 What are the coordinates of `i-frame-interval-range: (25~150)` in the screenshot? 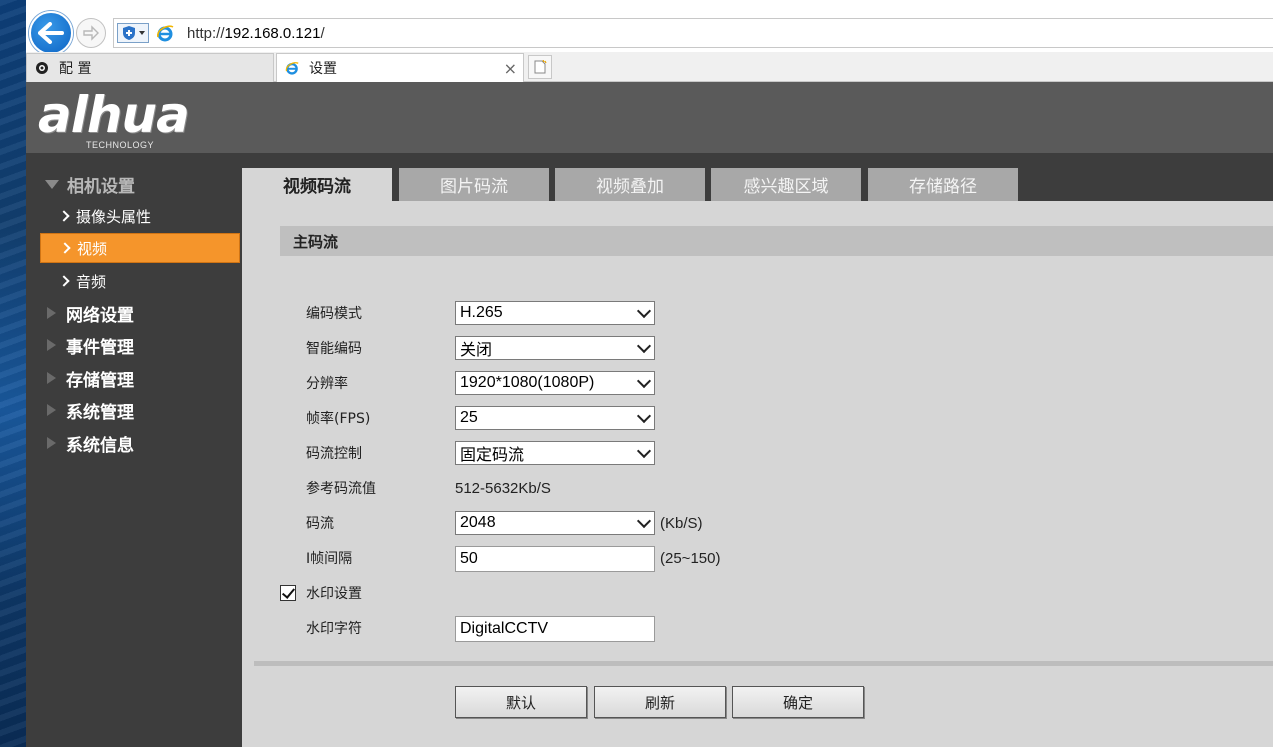 It's located at (690, 558).